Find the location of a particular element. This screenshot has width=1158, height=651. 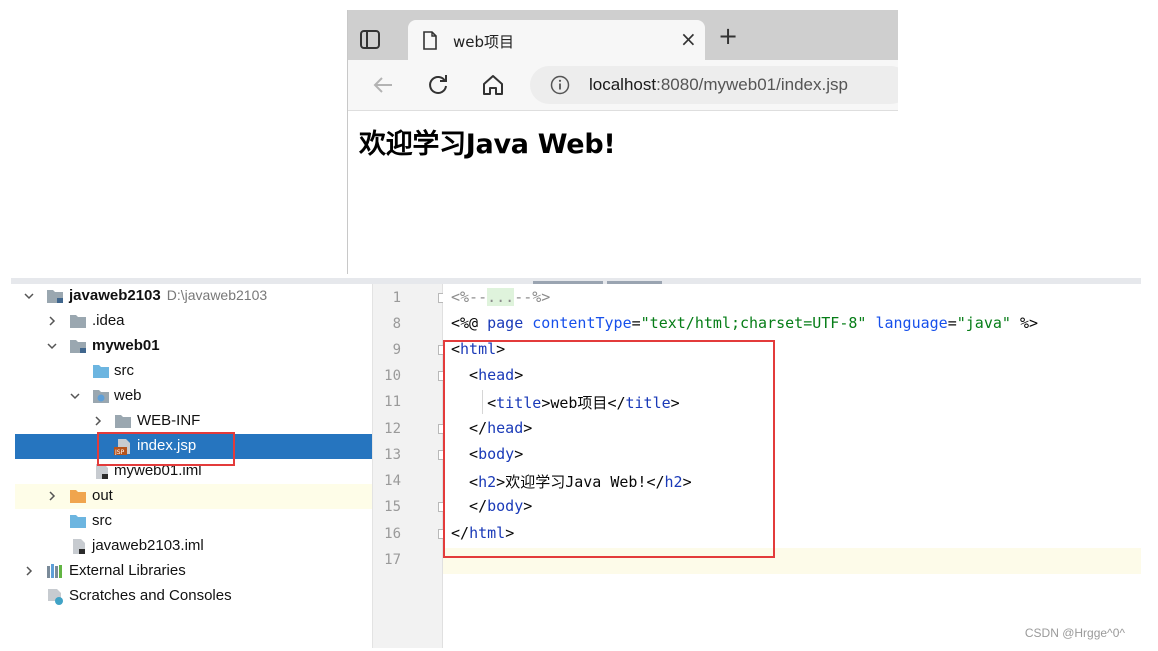

url-host: localhost is located at coordinates (623, 84).